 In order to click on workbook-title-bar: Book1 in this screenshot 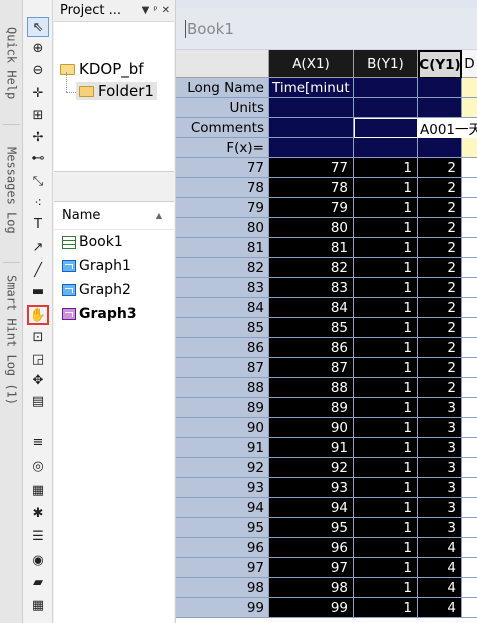, I will do `click(326, 29)`.